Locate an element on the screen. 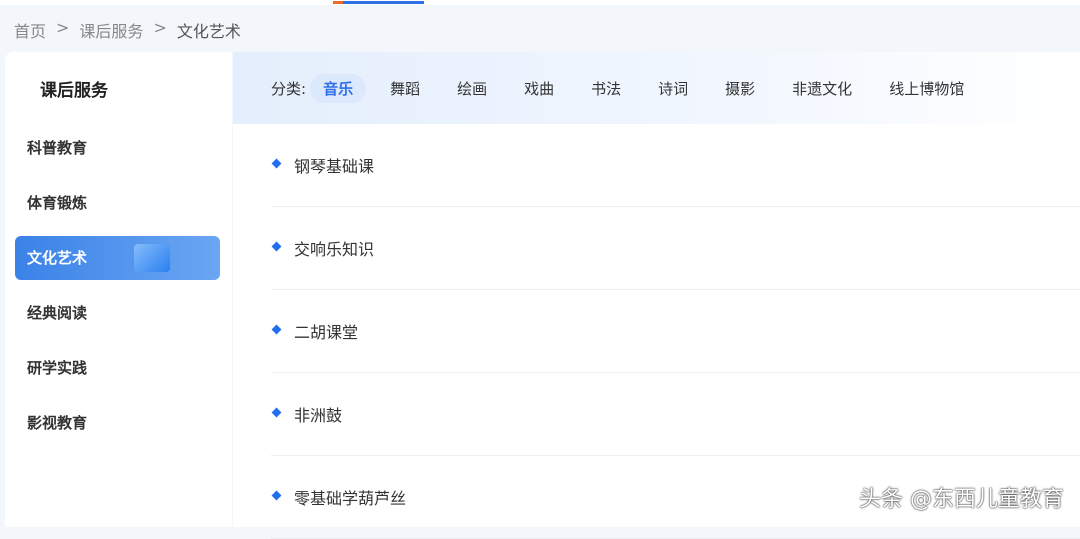 The image size is (1080, 539). category-online-museum: 线上博物馆 is located at coordinates (926, 88).